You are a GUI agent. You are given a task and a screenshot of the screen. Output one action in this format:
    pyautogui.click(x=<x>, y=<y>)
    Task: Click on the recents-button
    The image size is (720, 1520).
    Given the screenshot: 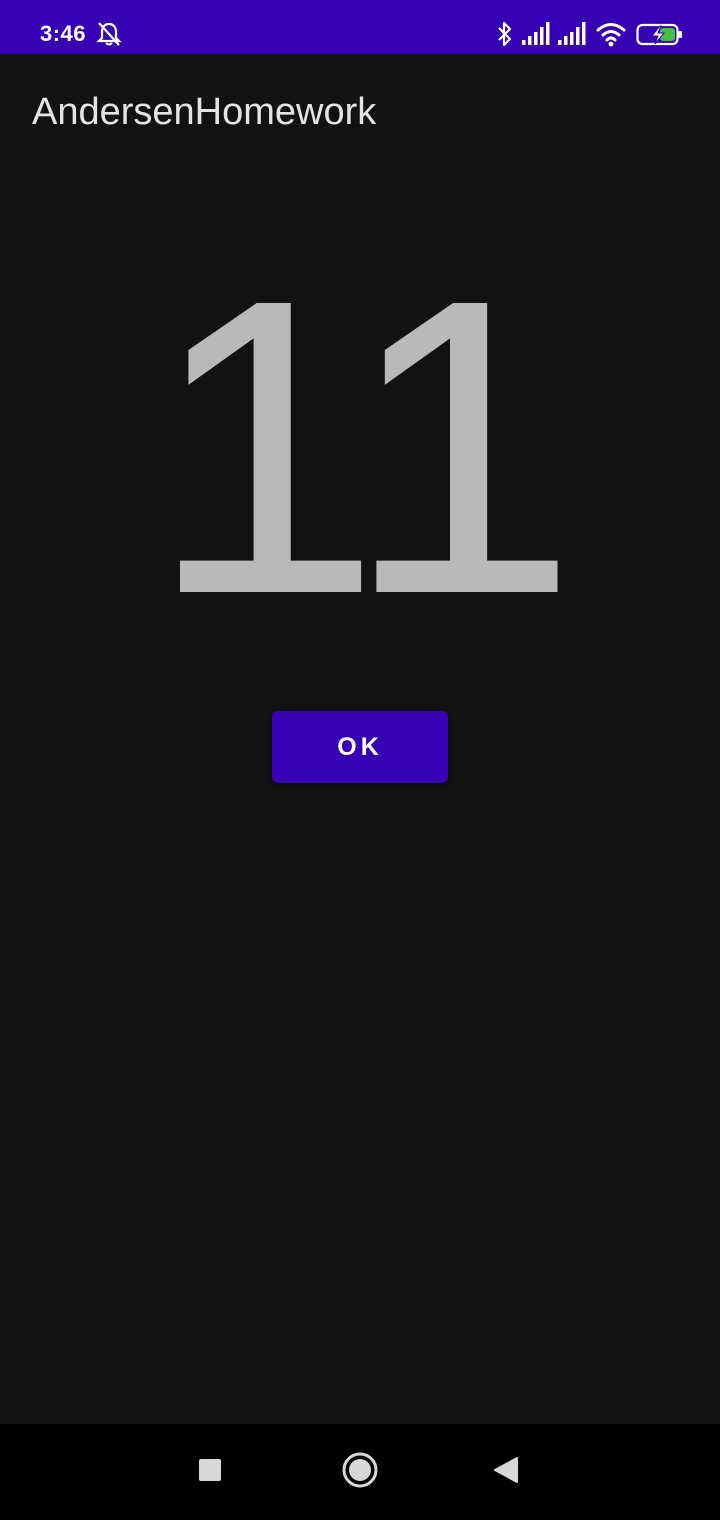 What is the action you would take?
    pyautogui.click(x=210, y=1472)
    